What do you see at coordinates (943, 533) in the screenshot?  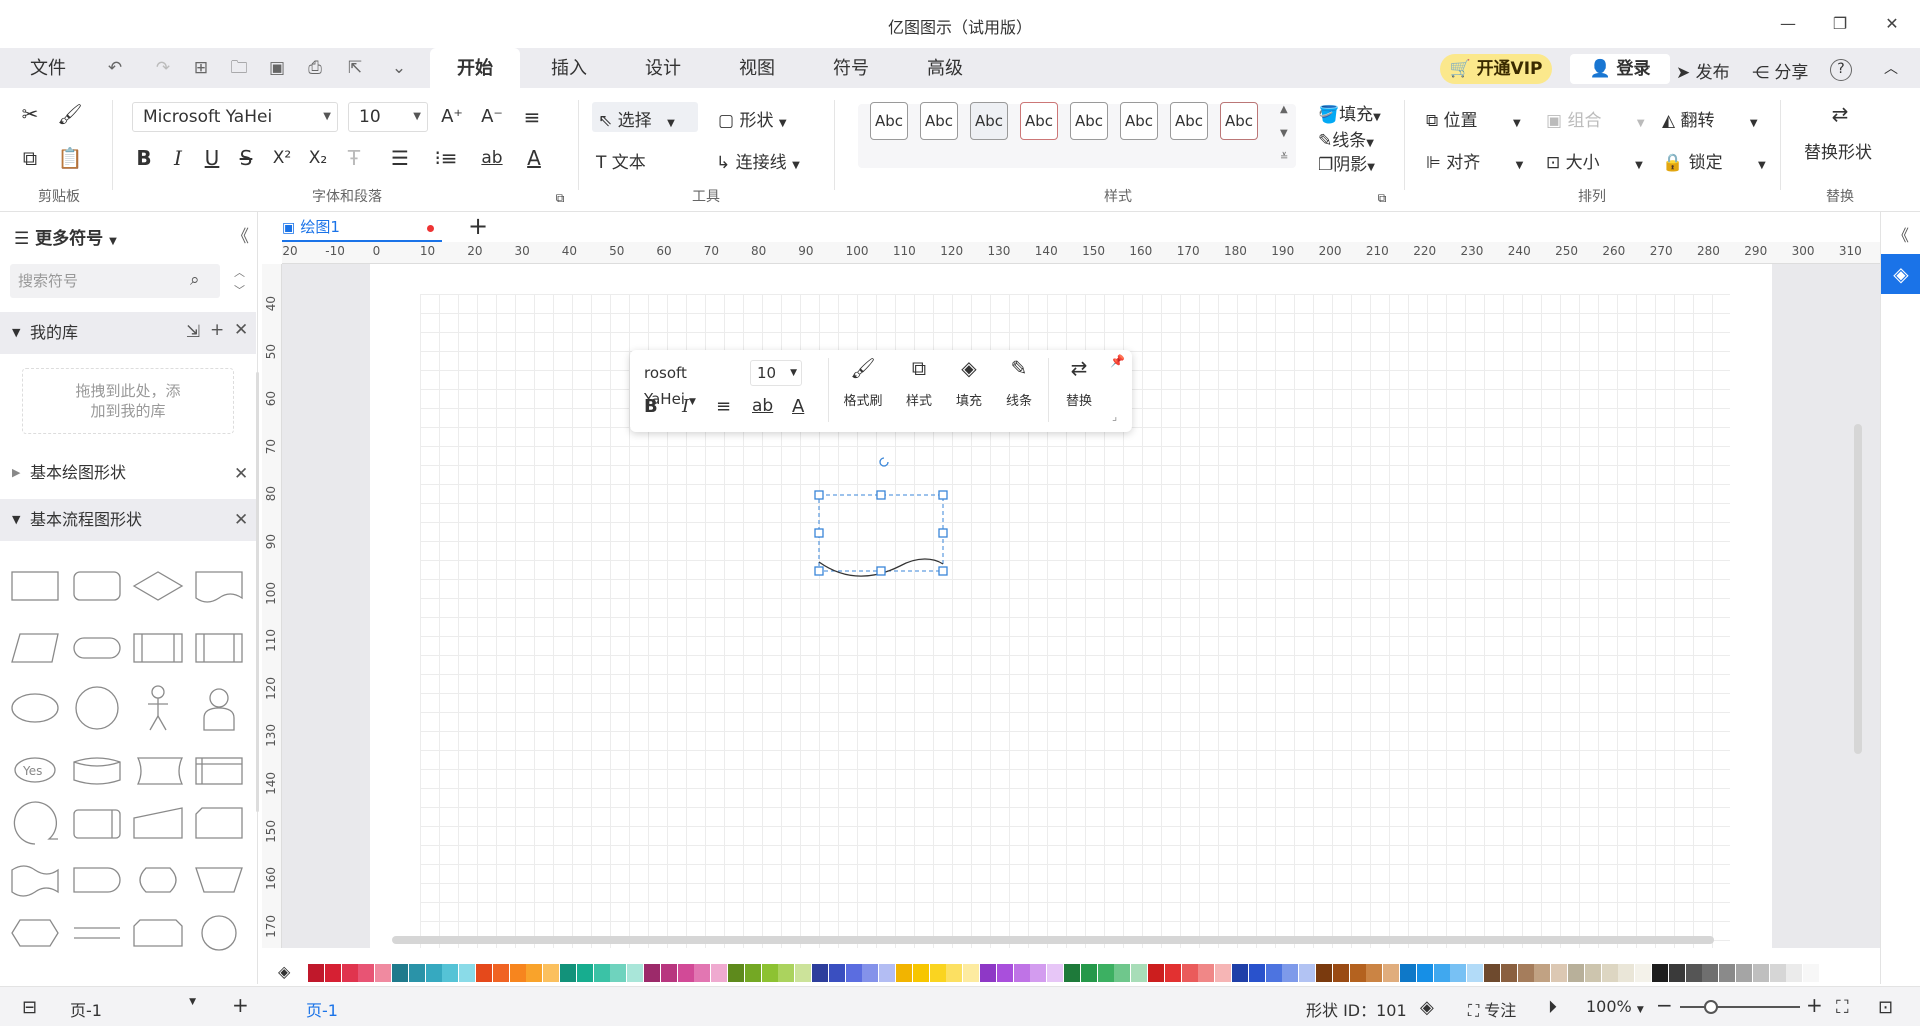 I see `resize-handle-e` at bounding box center [943, 533].